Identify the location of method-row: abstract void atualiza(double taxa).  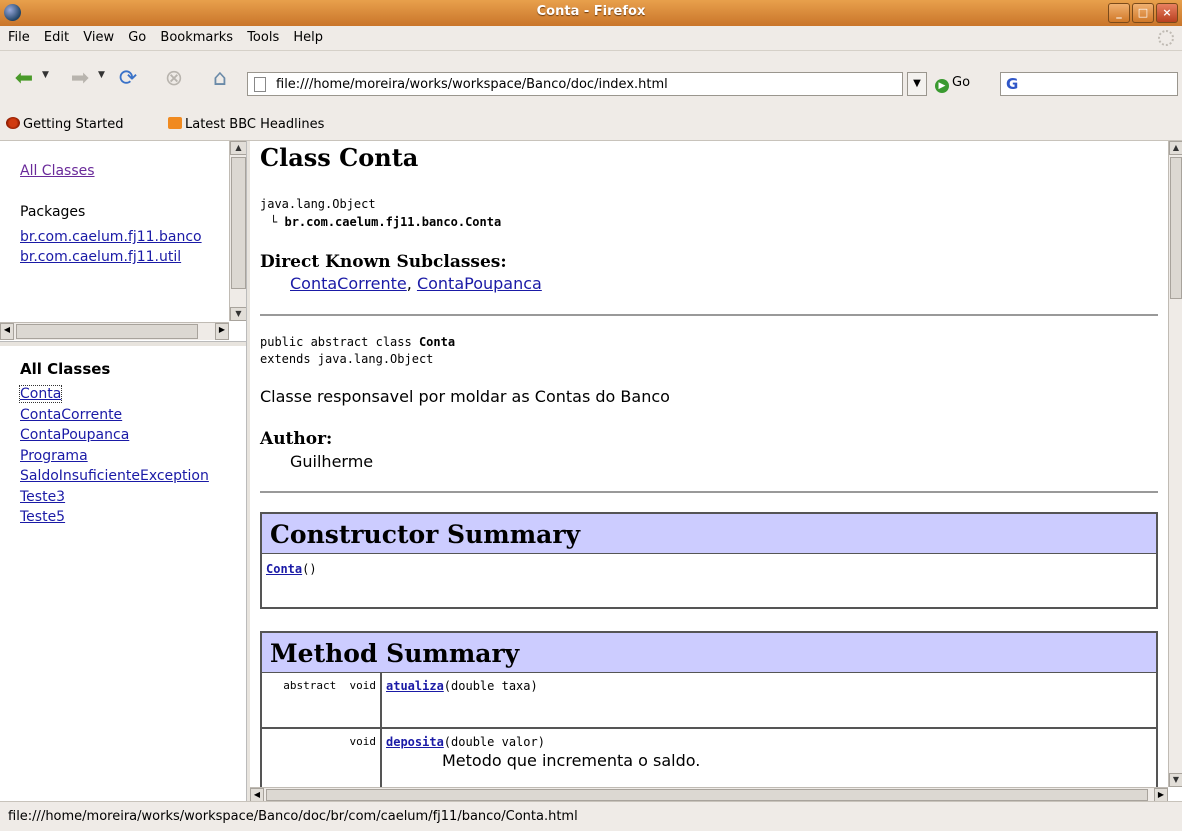
(709, 701).